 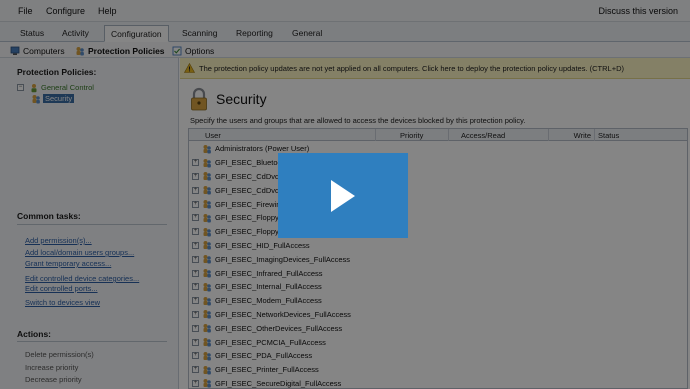 I want to click on play-icon, so click(x=343, y=195).